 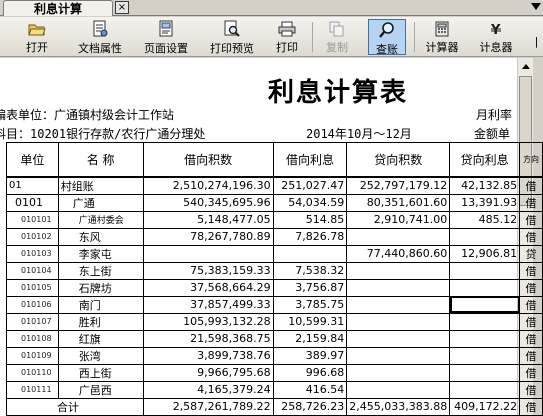 I want to click on credit-accumulation-cell: 80,351,601.60, so click(x=398, y=202).